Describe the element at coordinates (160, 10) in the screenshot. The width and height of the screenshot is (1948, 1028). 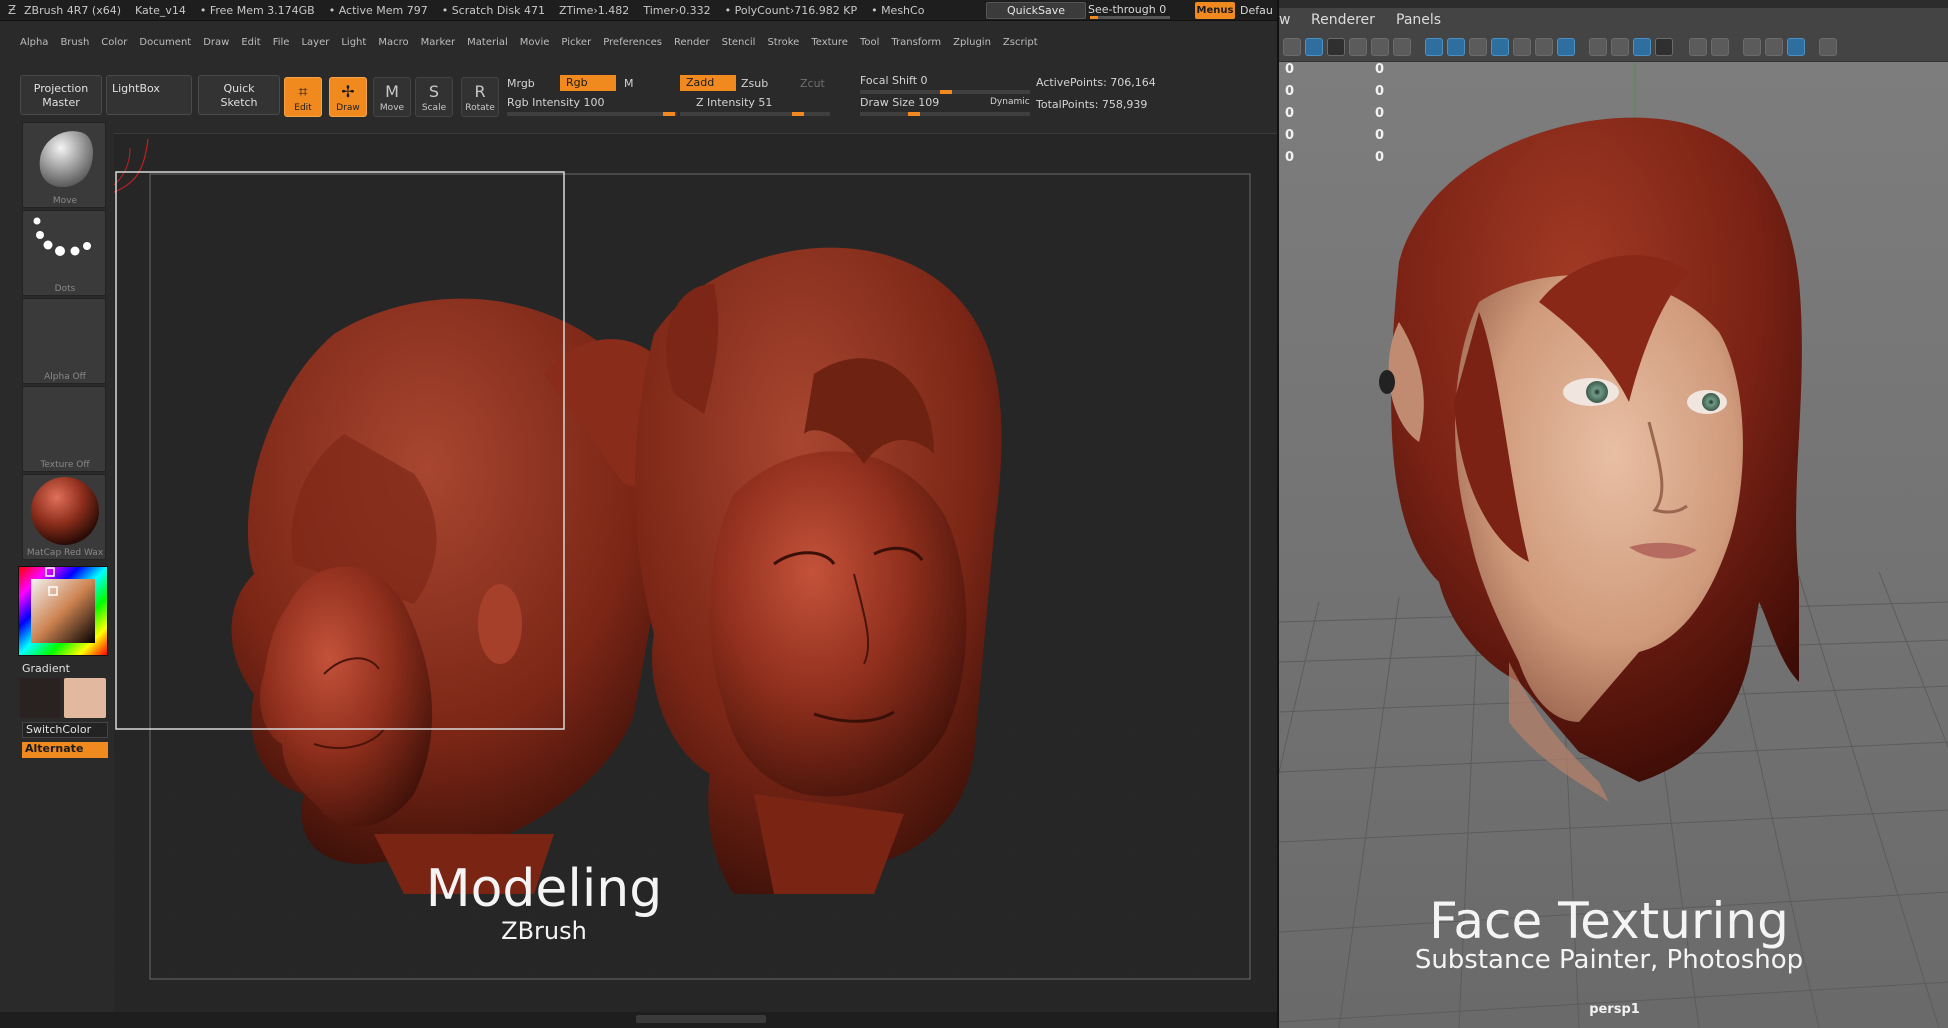
I see `file-name: Kate_v14` at that location.